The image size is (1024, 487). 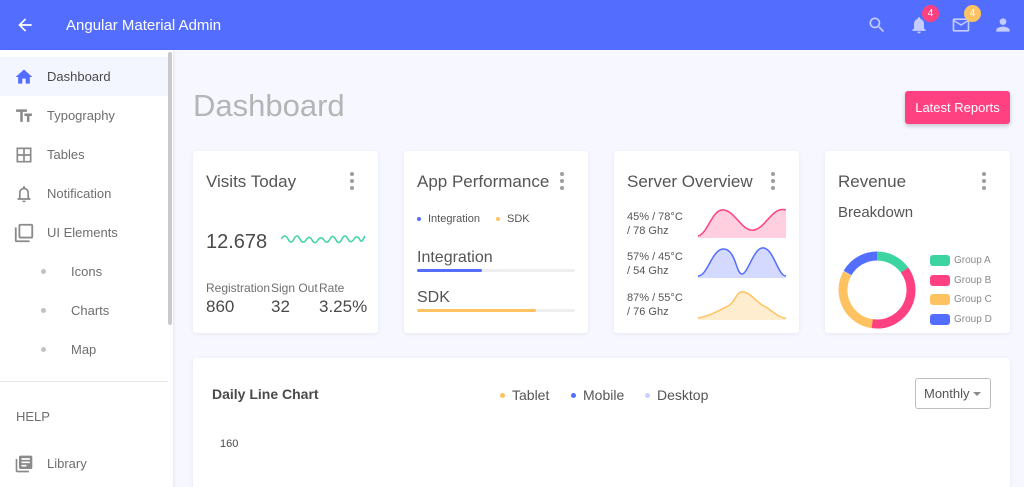 I want to click on stat-value: 860, so click(x=220, y=306).